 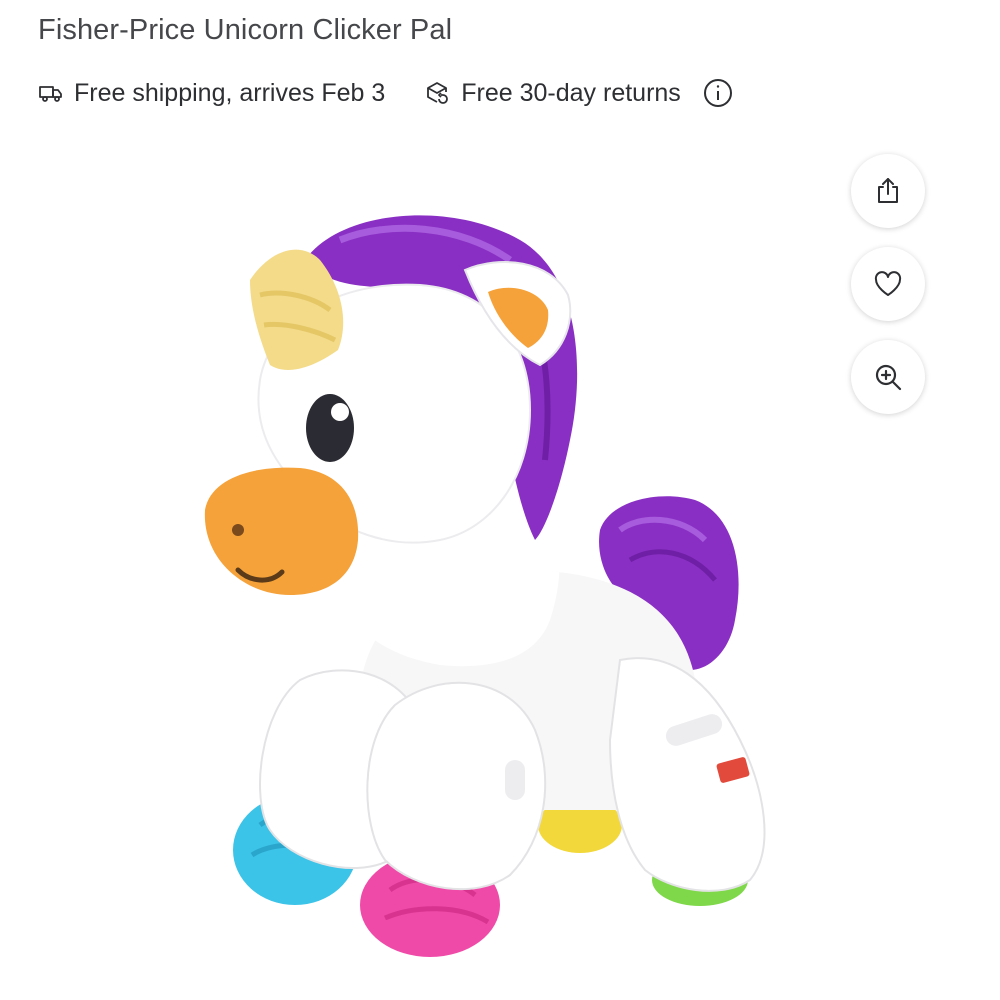 I want to click on returns-text: Free 30-day returns, so click(x=571, y=92).